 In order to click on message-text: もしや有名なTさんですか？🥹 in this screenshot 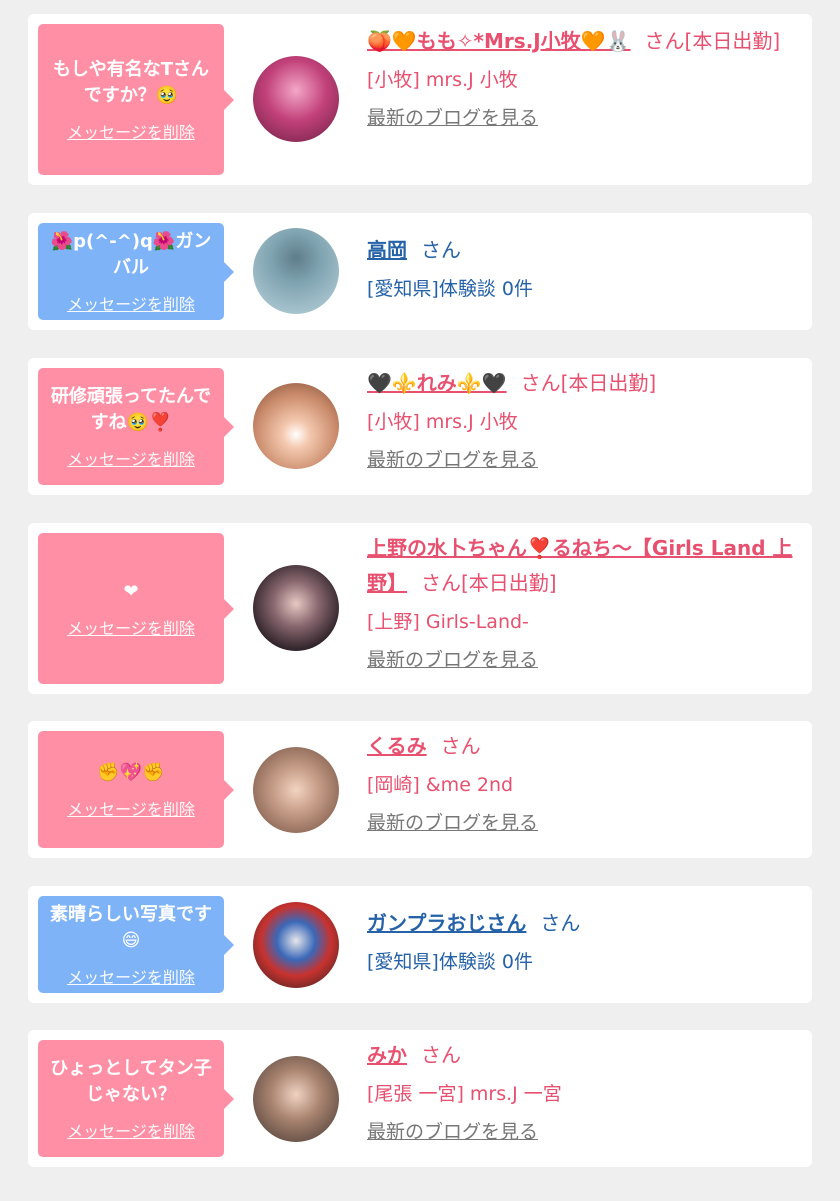, I will do `click(131, 82)`.